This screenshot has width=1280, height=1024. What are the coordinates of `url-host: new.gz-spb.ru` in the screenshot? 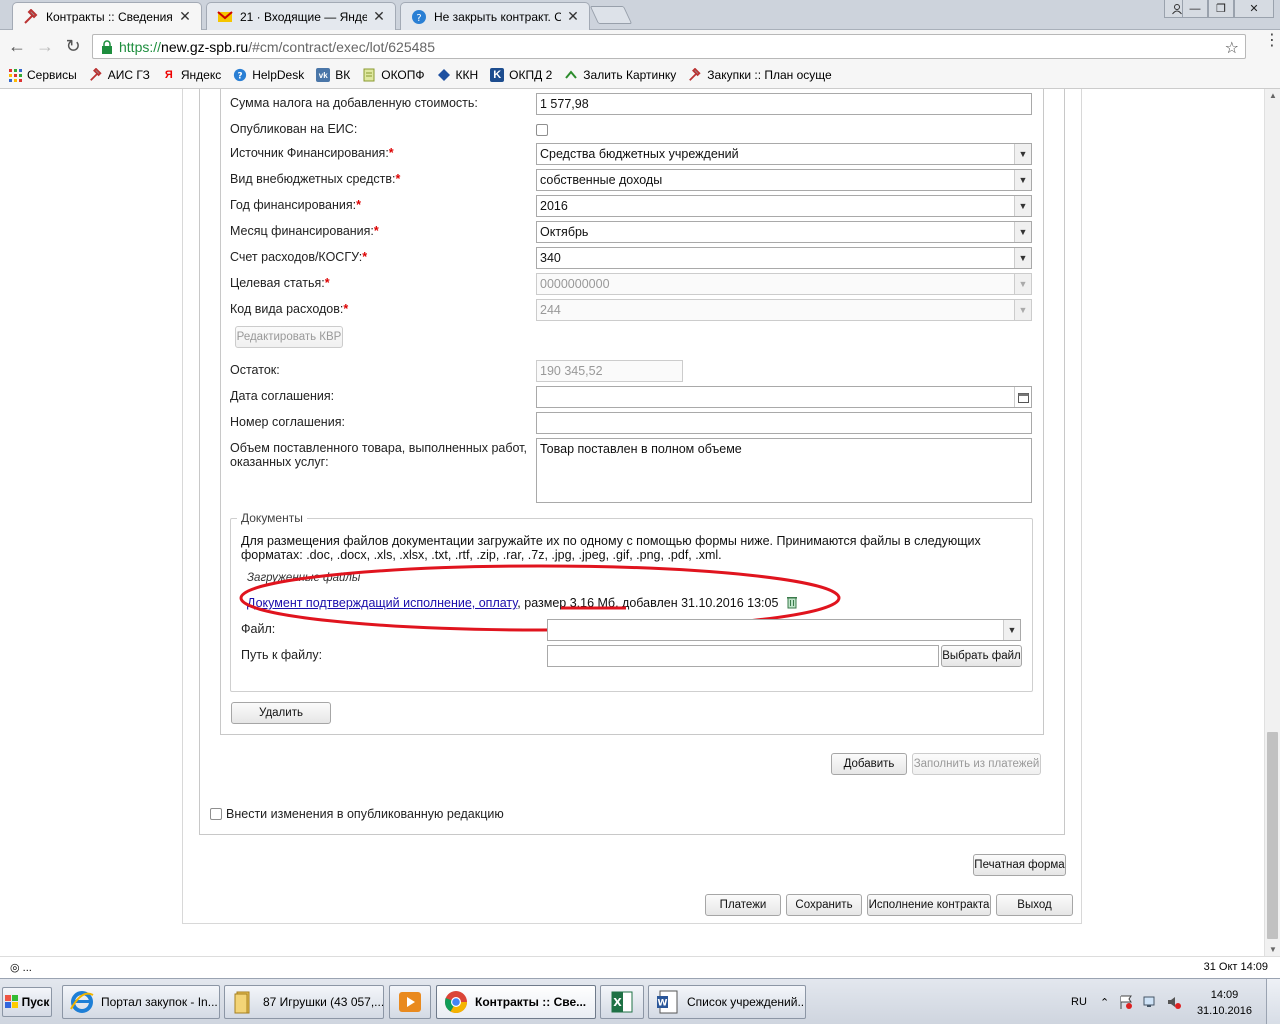 It's located at (205, 46).